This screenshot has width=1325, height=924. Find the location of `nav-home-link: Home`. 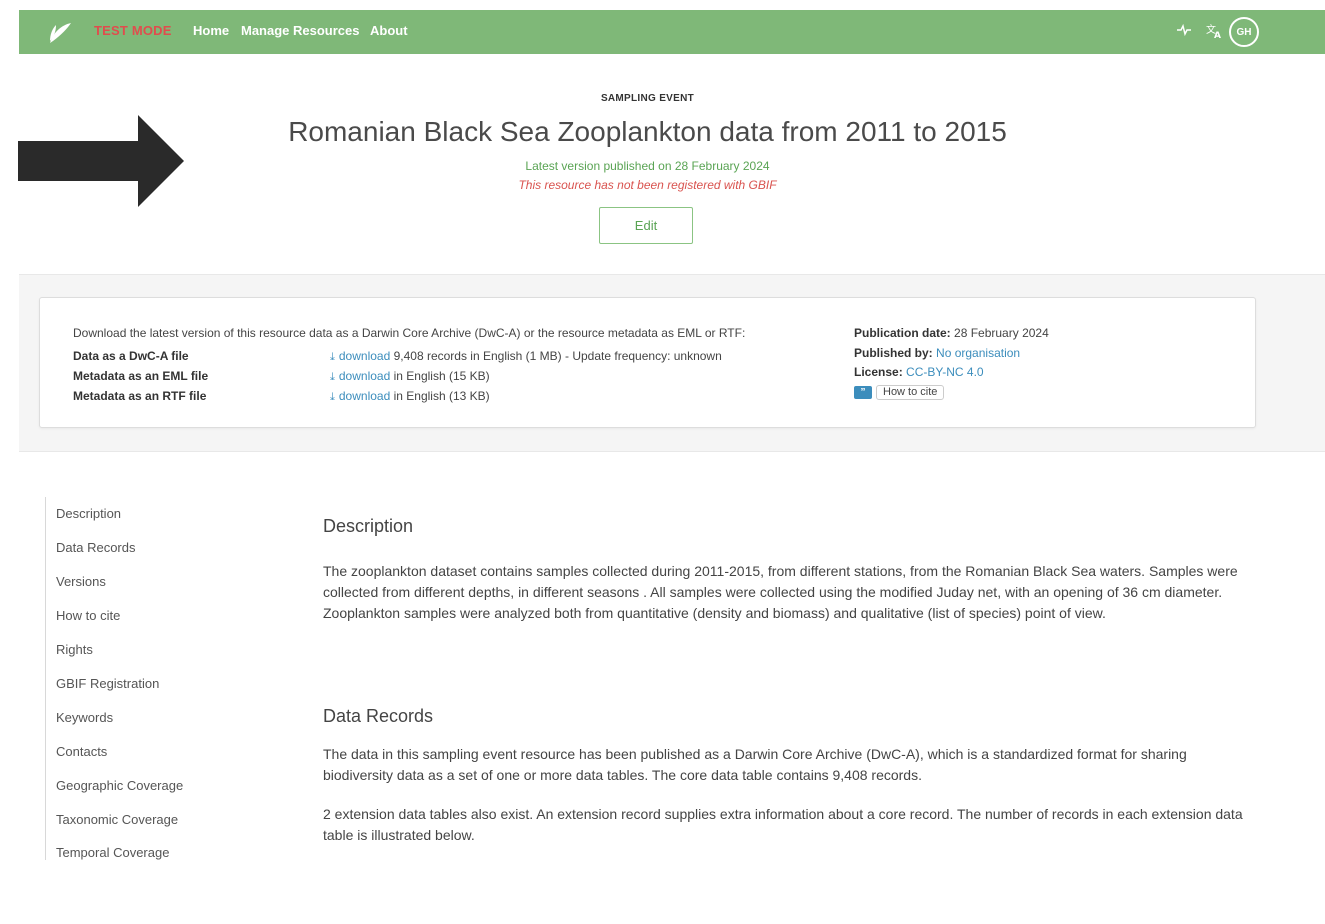

nav-home-link: Home is located at coordinates (211, 30).